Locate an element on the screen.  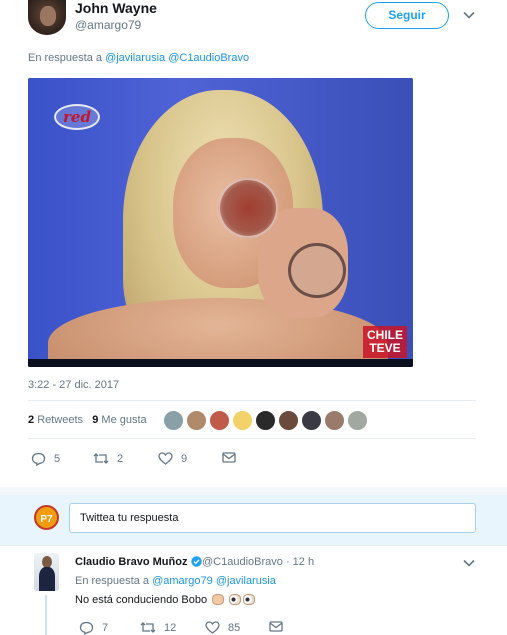
like-action: 85 is located at coordinates (222, 627).